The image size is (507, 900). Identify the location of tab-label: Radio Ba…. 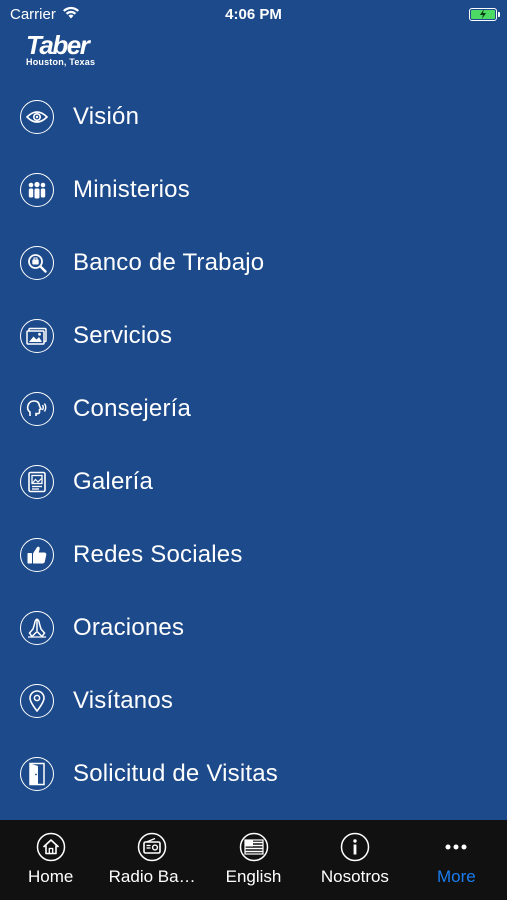
(152, 876).